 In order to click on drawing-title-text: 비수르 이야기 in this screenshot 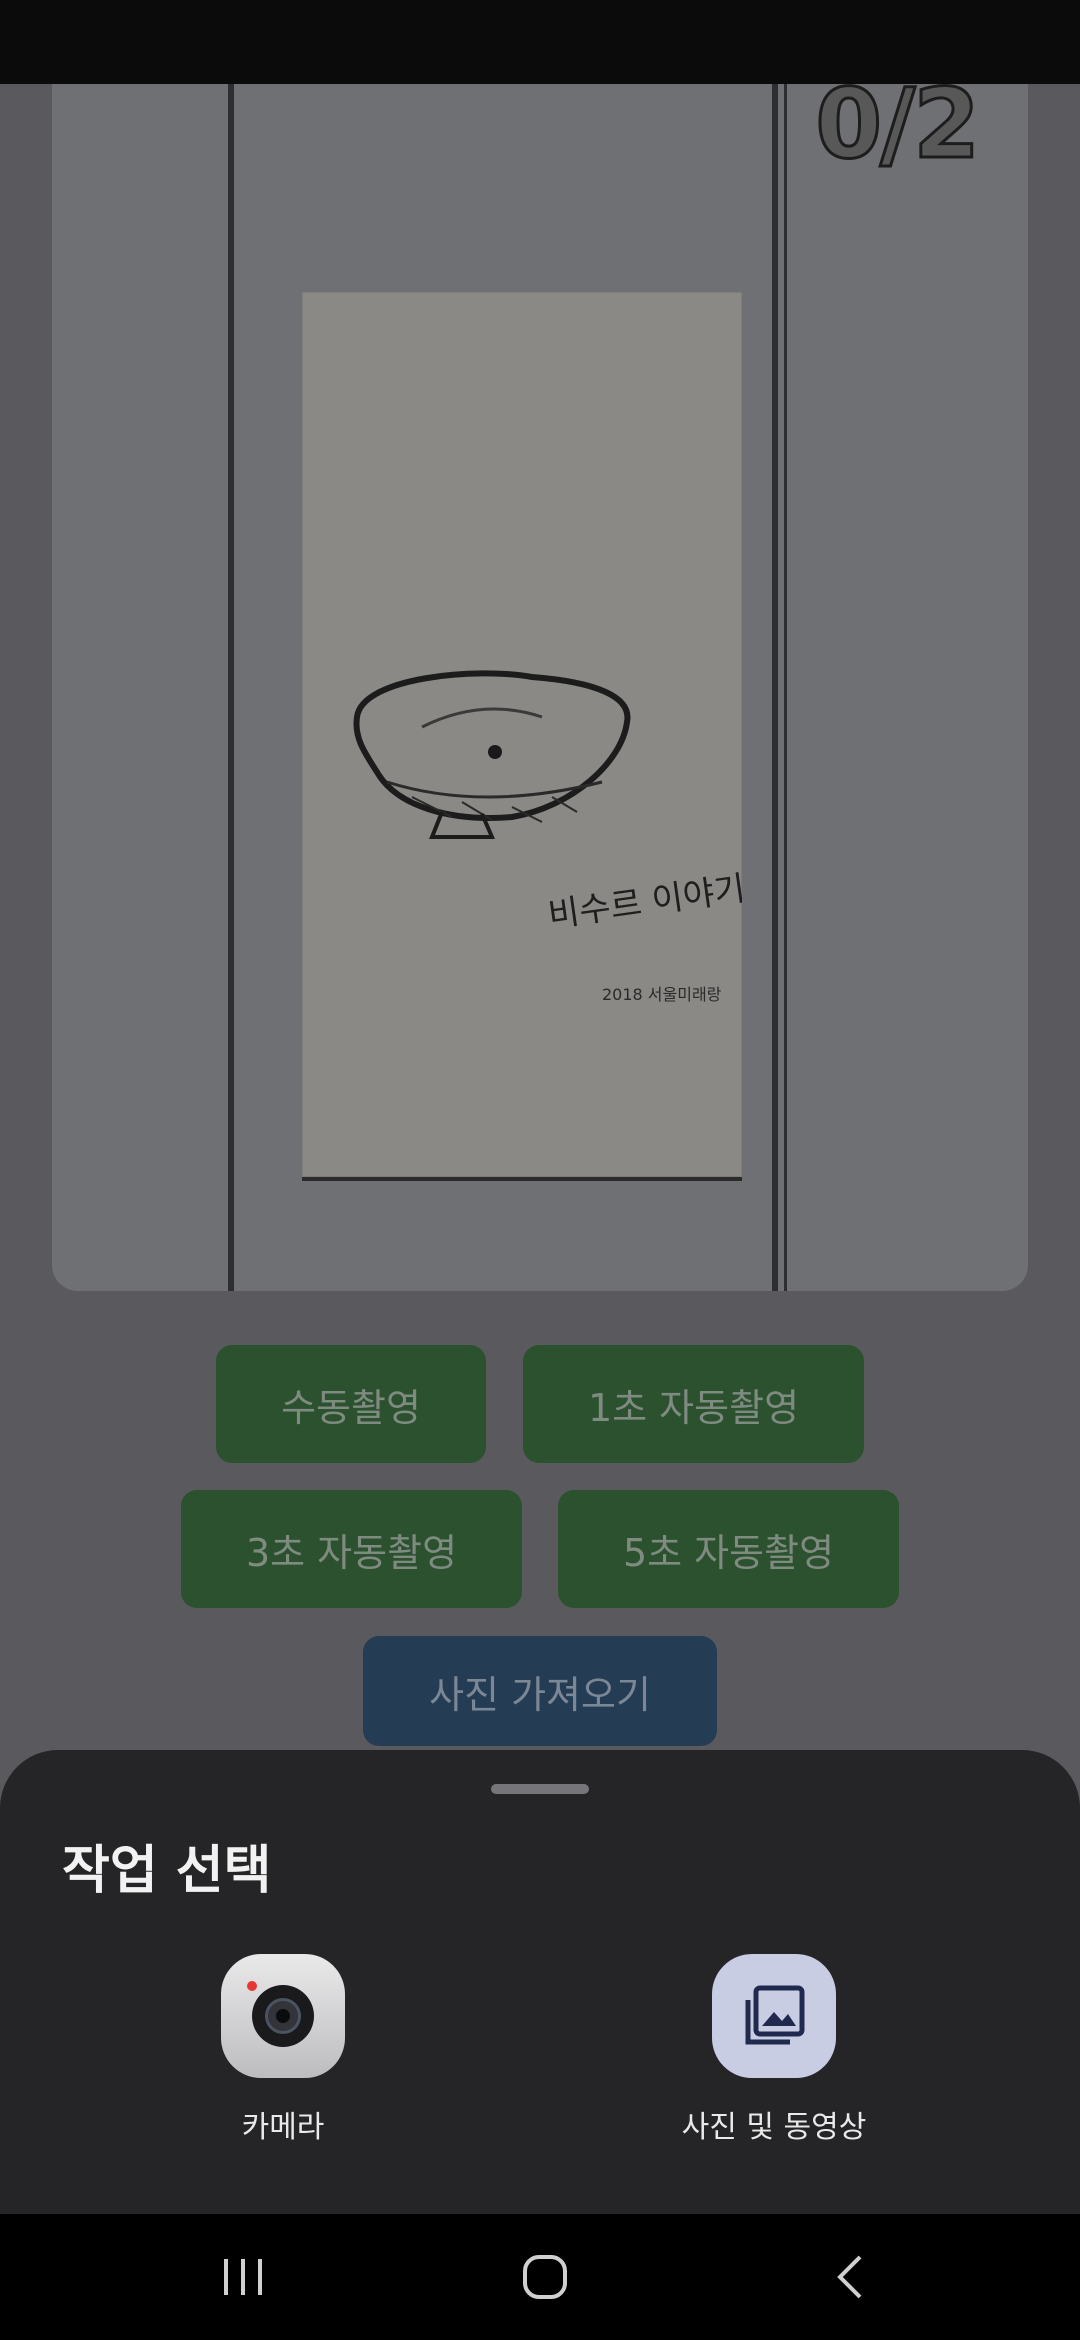, I will do `click(644, 902)`.